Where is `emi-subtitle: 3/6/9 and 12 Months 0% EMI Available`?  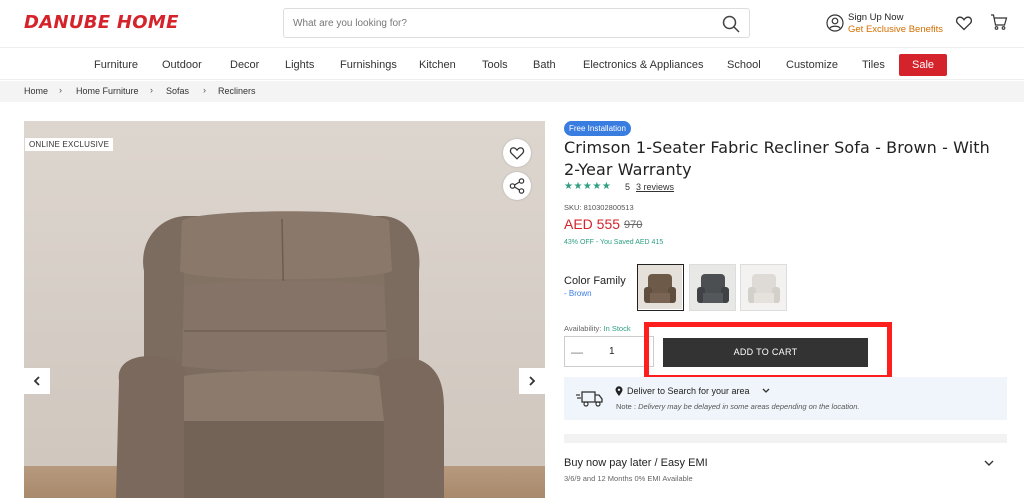
emi-subtitle: 3/6/9 and 12 Months 0% EMI Available is located at coordinates (628, 478).